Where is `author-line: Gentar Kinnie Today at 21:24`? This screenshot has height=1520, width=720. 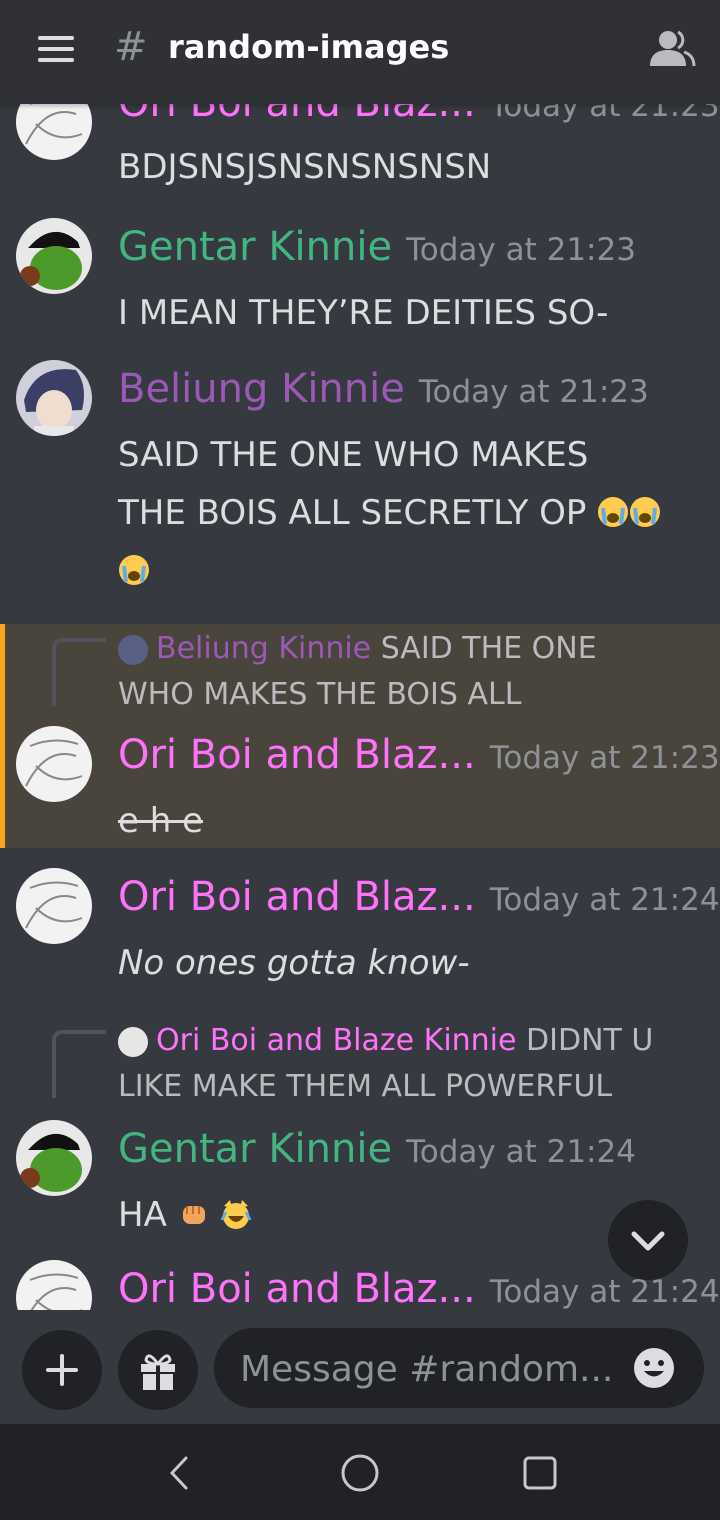 author-line: Gentar Kinnie Today at 21:24 is located at coordinates (377, 1149).